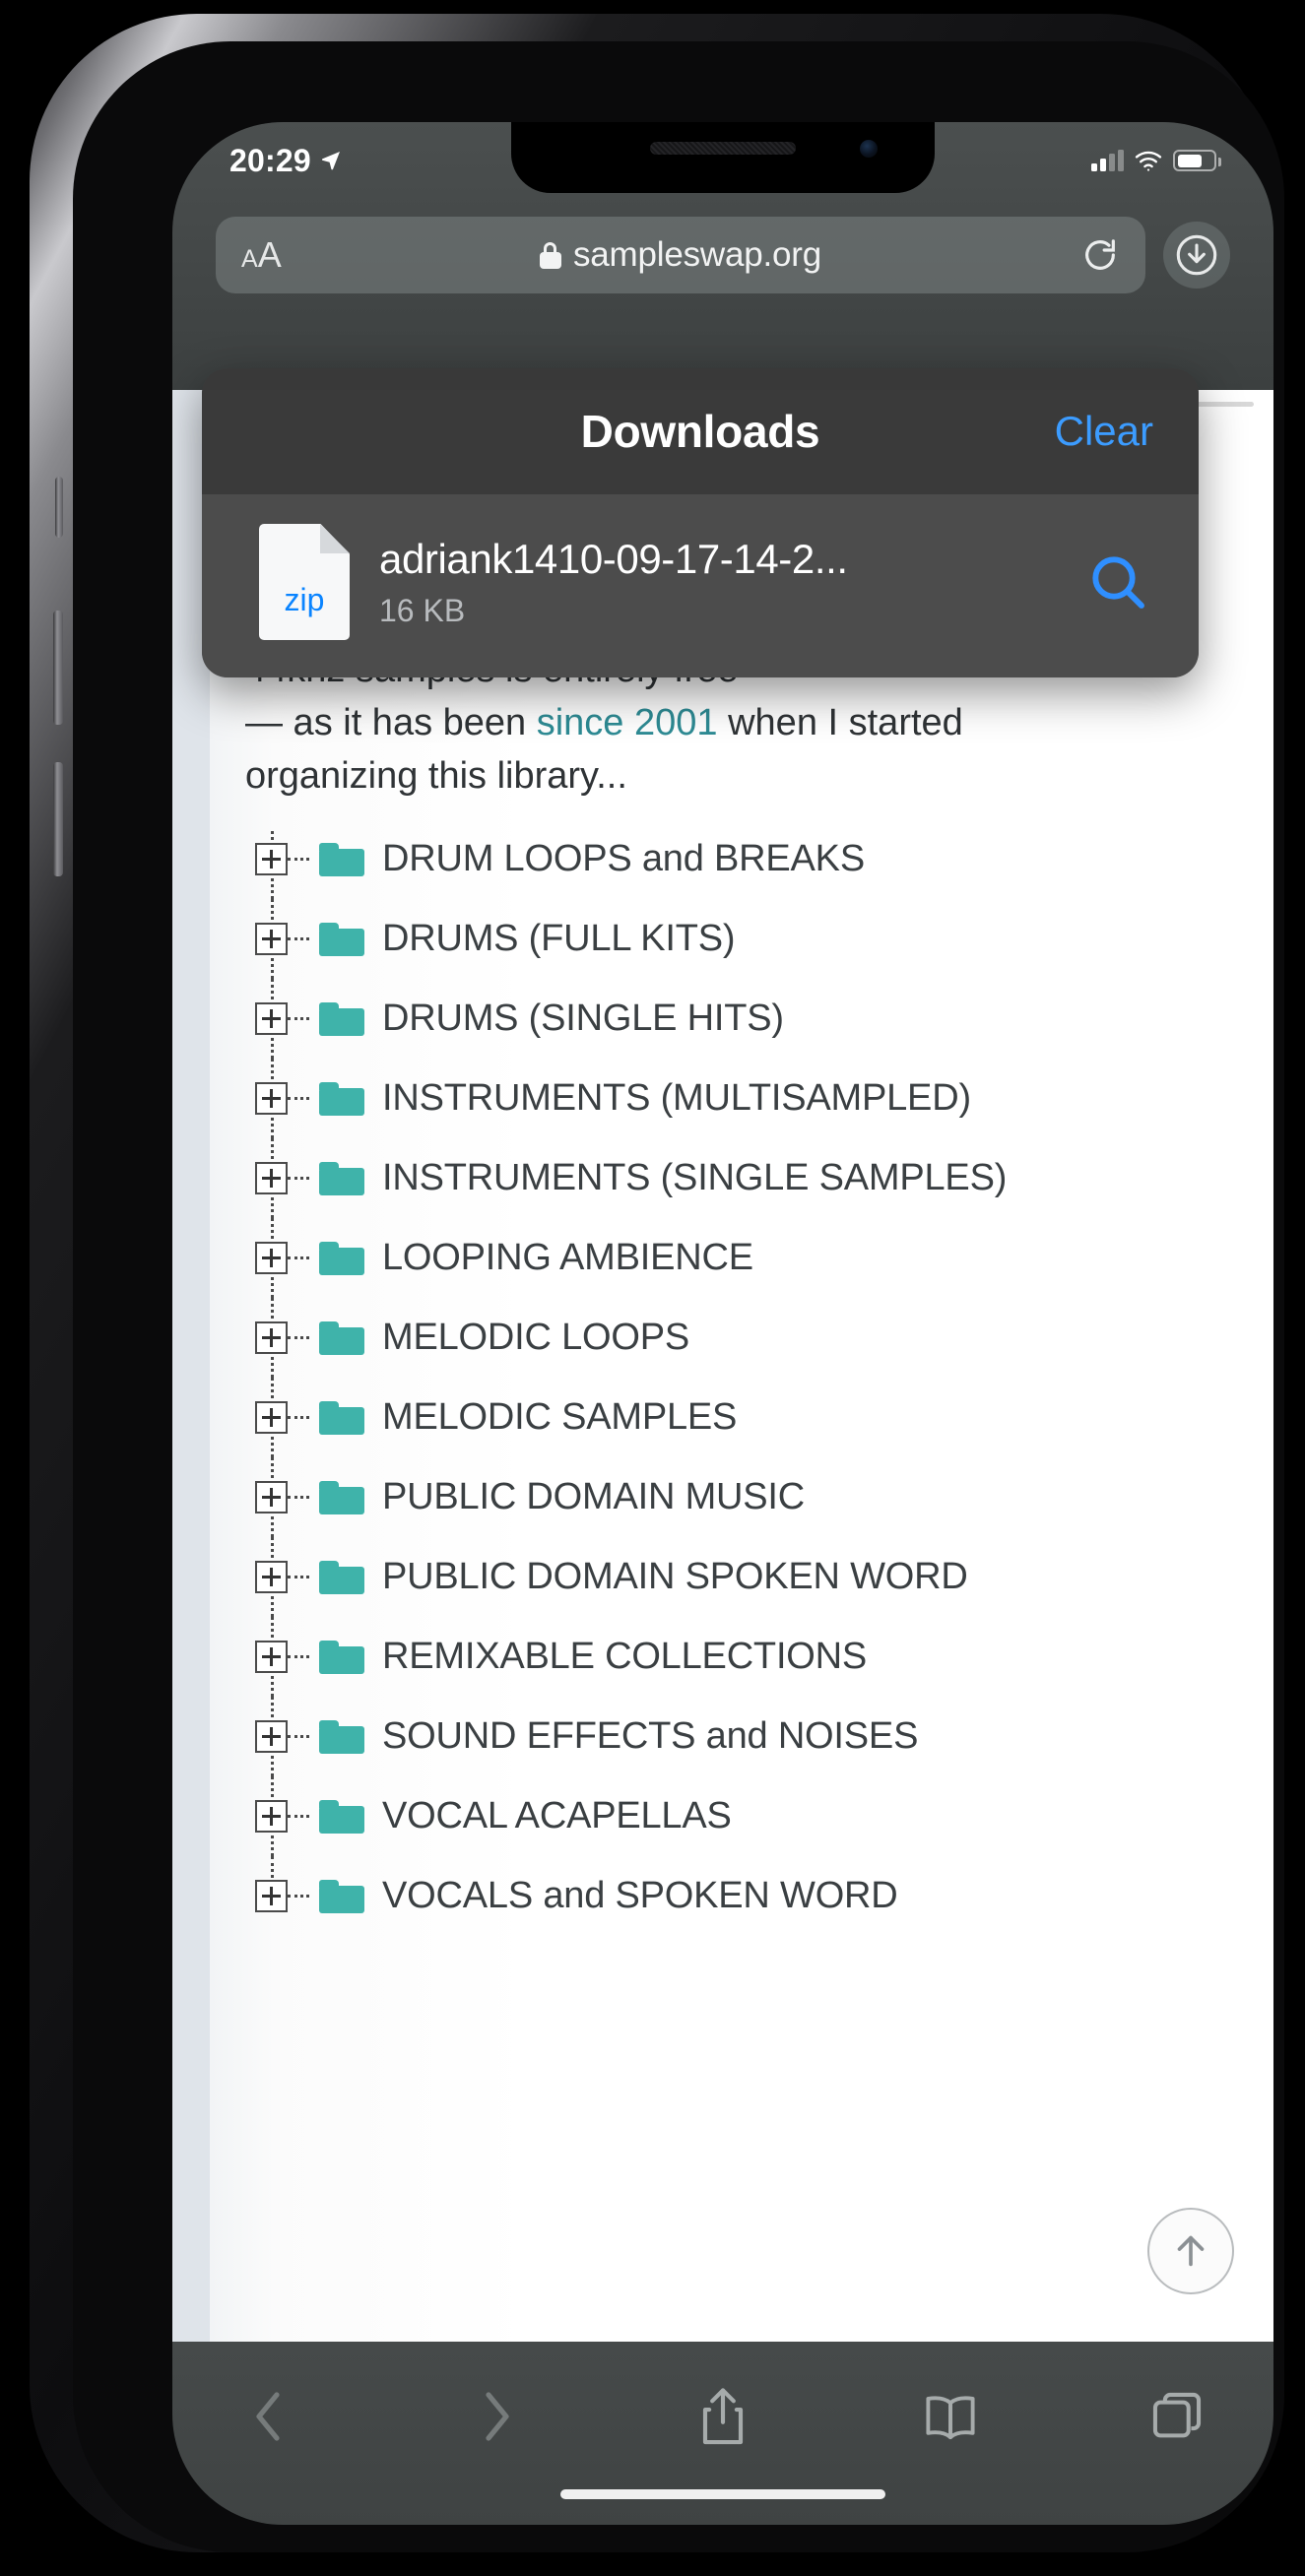 The image size is (1305, 2576). Describe the element at coordinates (58, 668) in the screenshot. I see `volume-up-button` at that location.